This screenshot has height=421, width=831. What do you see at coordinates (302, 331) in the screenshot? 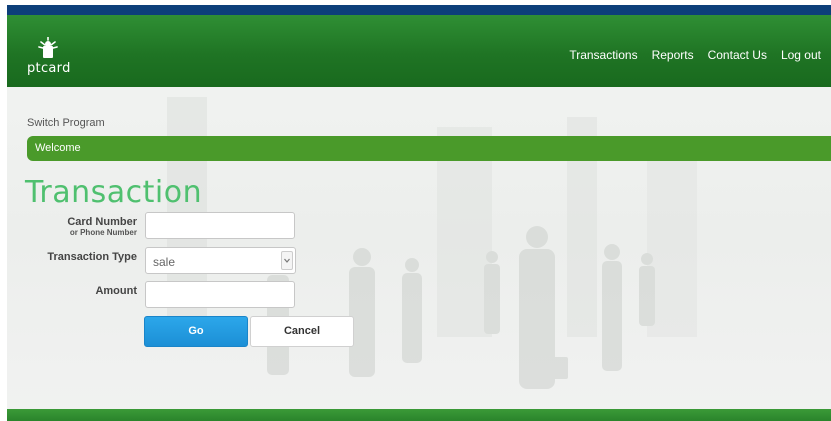
I see `cancel-button: Cancel` at bounding box center [302, 331].